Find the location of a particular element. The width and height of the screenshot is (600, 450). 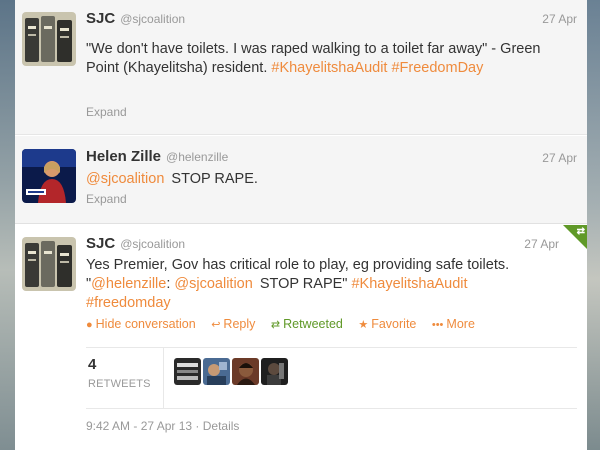

retweet-label: RETWEETS is located at coordinates (119, 384).